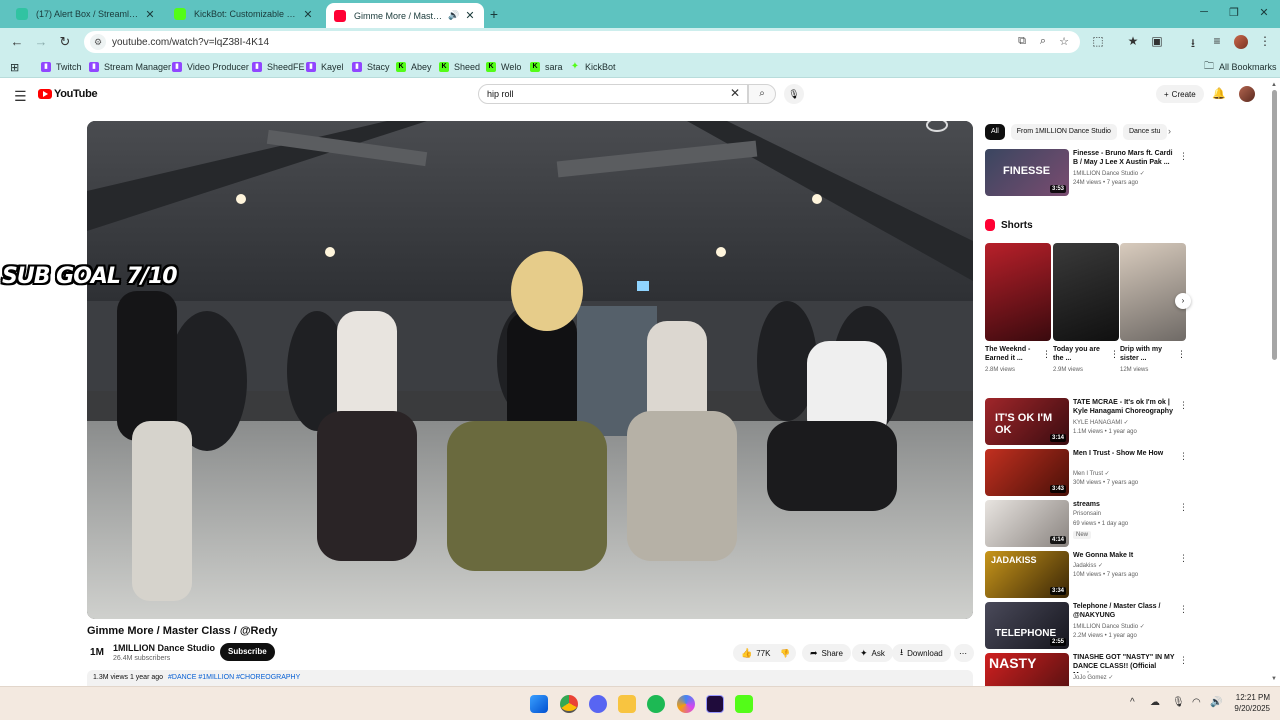  I want to click on bookmark-welo: K Welo, so click(503, 67).